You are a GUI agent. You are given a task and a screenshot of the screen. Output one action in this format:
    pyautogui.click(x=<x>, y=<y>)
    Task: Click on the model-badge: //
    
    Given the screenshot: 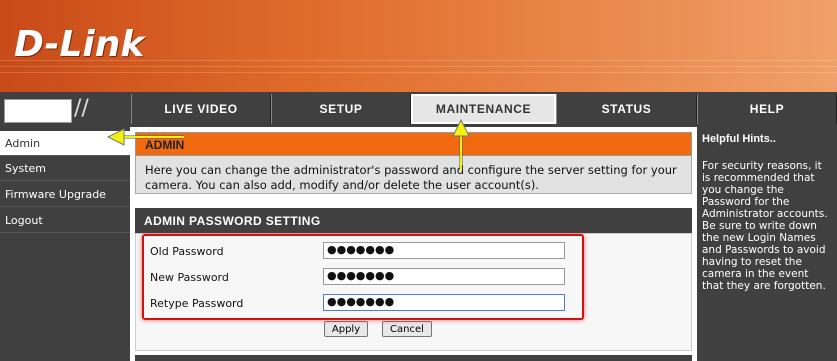 What is the action you would take?
    pyautogui.click(x=66, y=109)
    